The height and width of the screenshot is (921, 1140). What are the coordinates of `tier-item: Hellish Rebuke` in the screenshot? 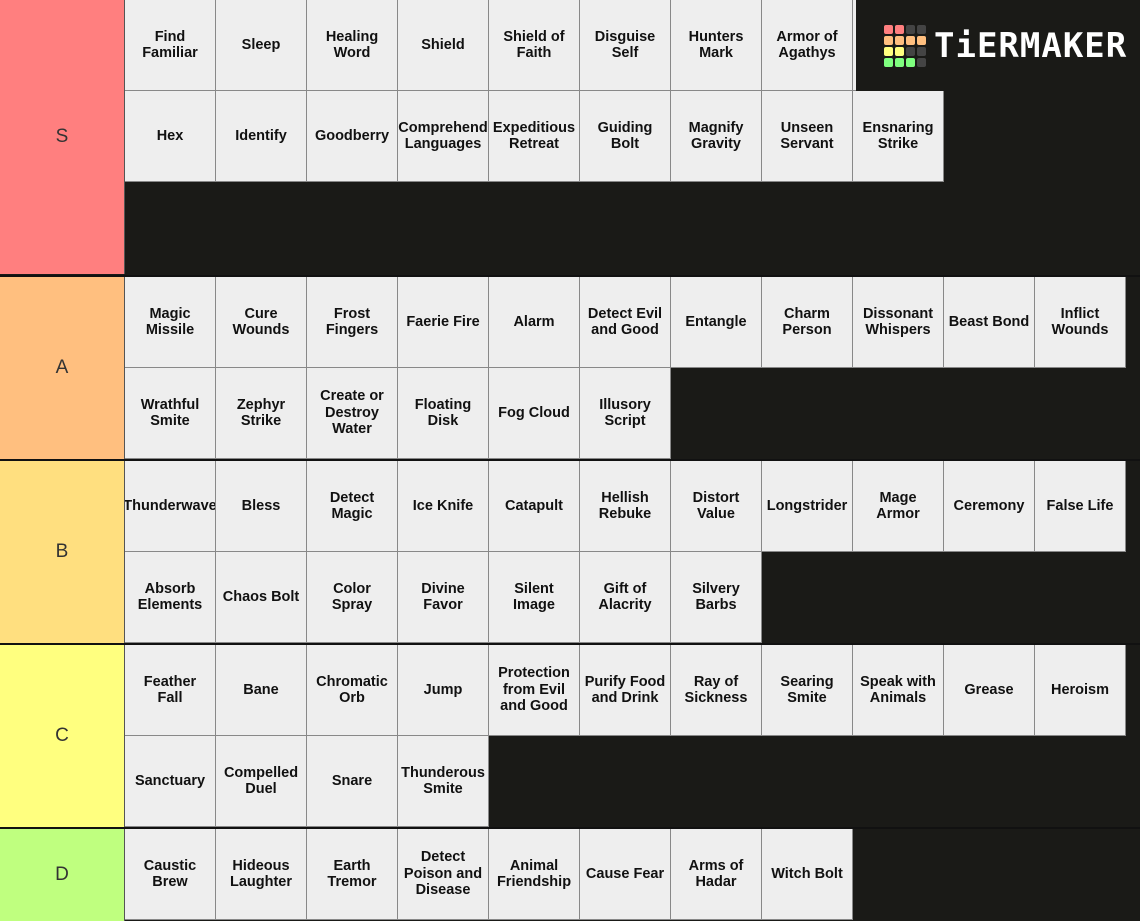 It's located at (625, 506).